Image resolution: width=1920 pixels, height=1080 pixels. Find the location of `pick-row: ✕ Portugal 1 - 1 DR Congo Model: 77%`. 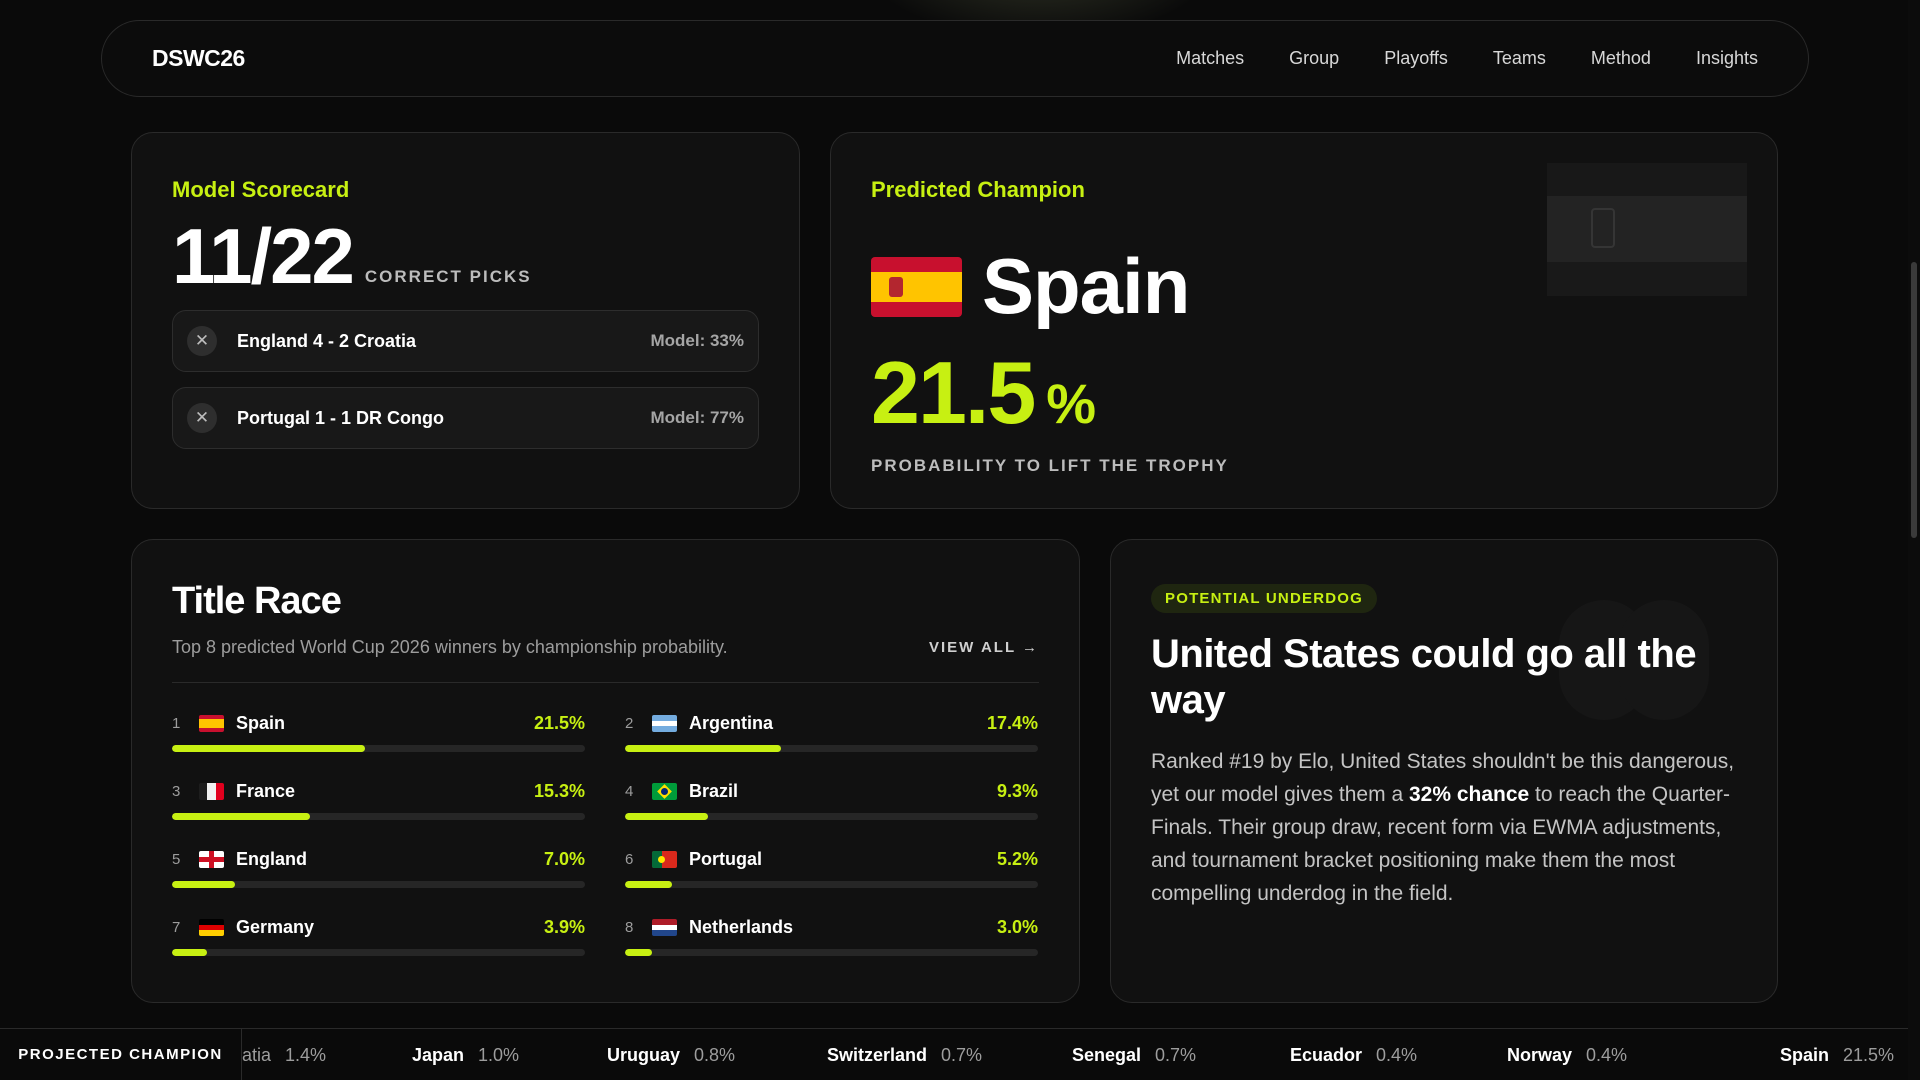

pick-row: ✕ Portugal 1 - 1 DR Congo Model: 77% is located at coordinates (465, 418).